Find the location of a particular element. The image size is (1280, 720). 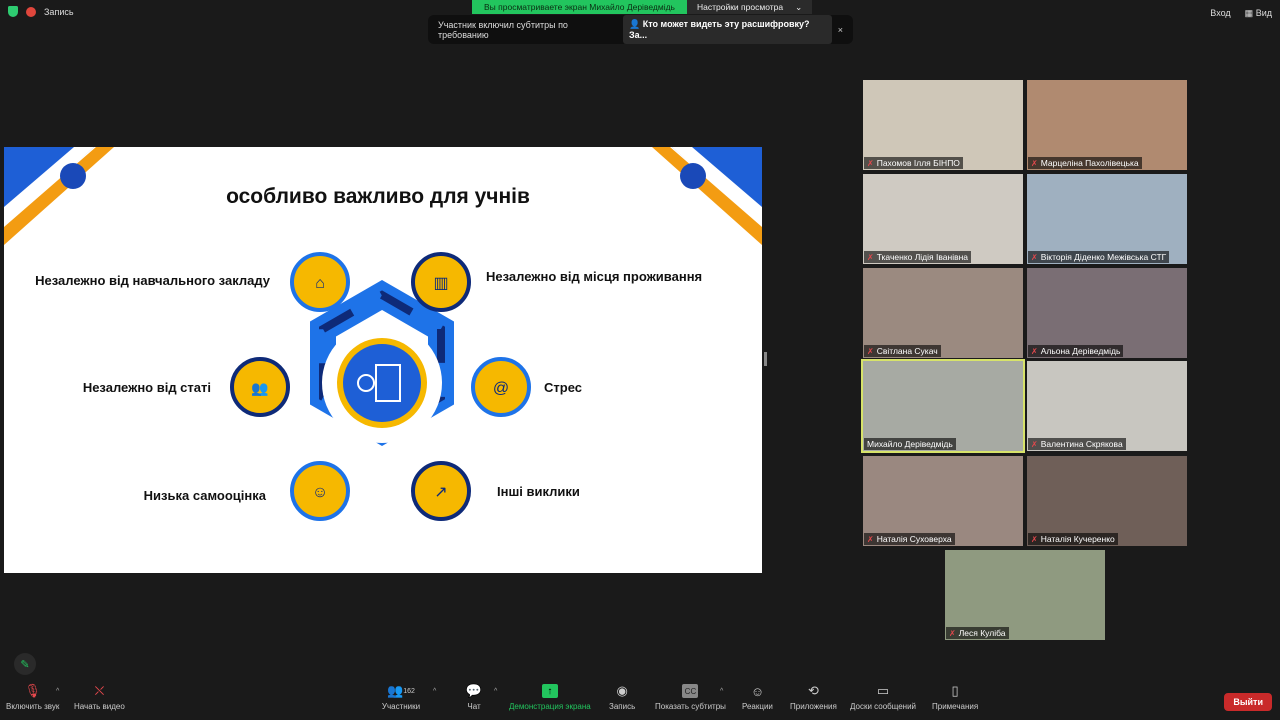

record-label: Запись is located at coordinates (622, 706).